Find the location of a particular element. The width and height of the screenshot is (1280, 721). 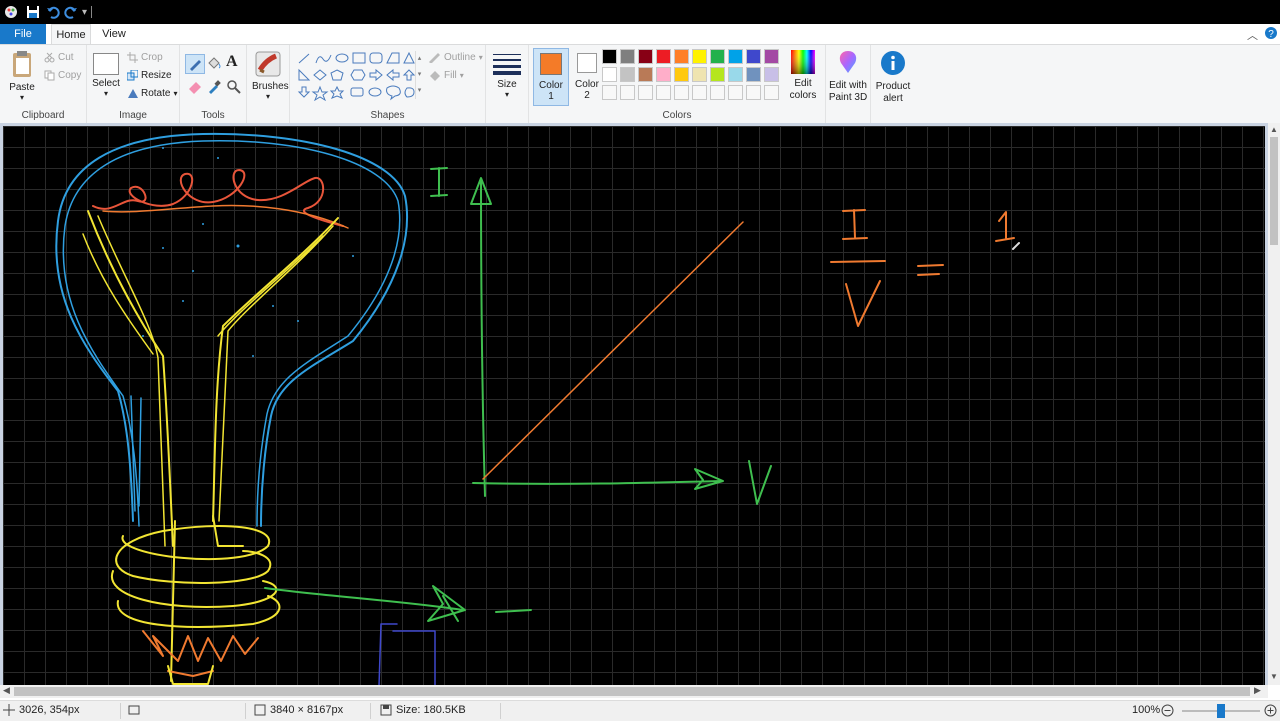

brushes-button: Brushes ▾ is located at coordinates (270, 75).